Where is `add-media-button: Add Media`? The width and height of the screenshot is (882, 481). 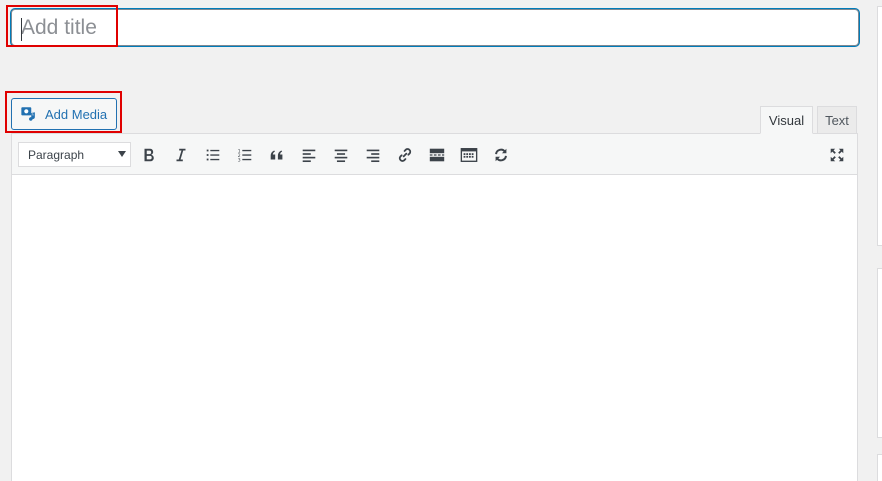 add-media-button: Add Media is located at coordinates (64, 114).